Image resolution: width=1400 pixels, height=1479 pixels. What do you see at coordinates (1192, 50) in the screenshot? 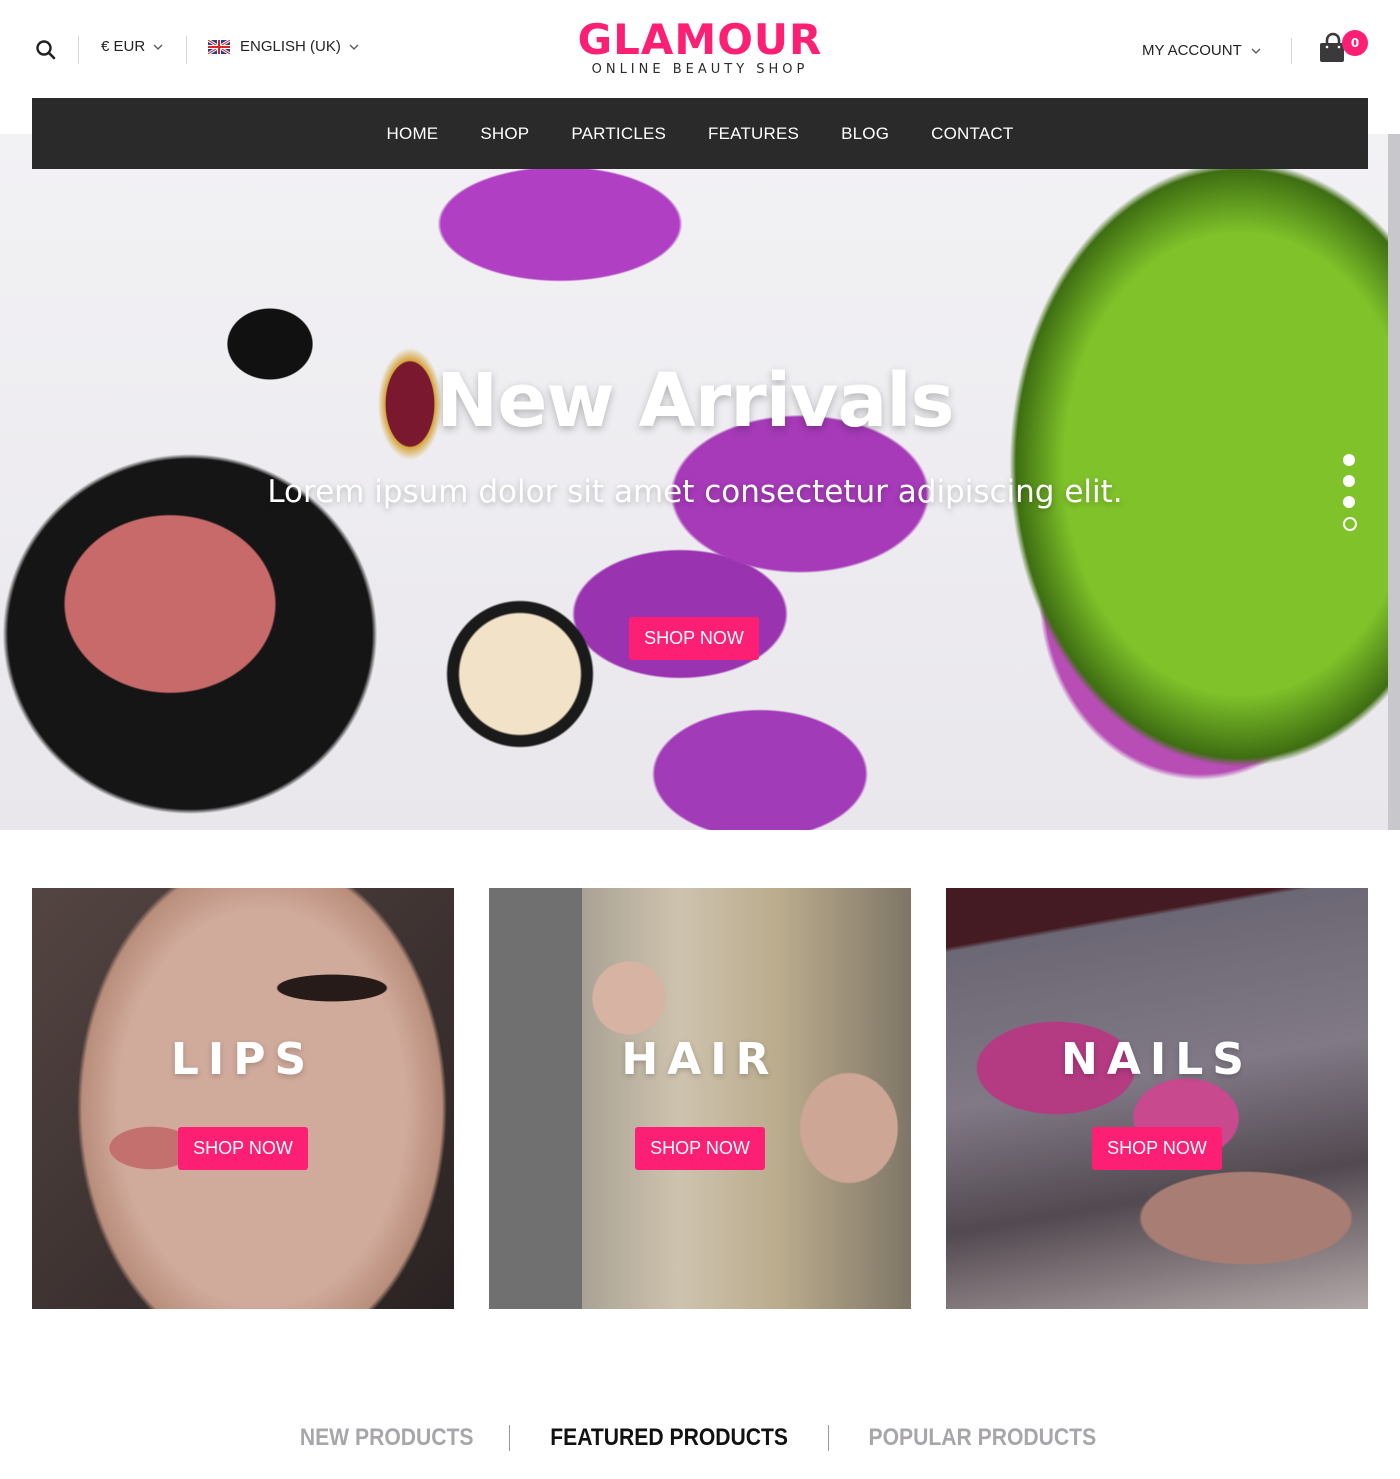
I see `account-label: MY ACCOUNT` at bounding box center [1192, 50].